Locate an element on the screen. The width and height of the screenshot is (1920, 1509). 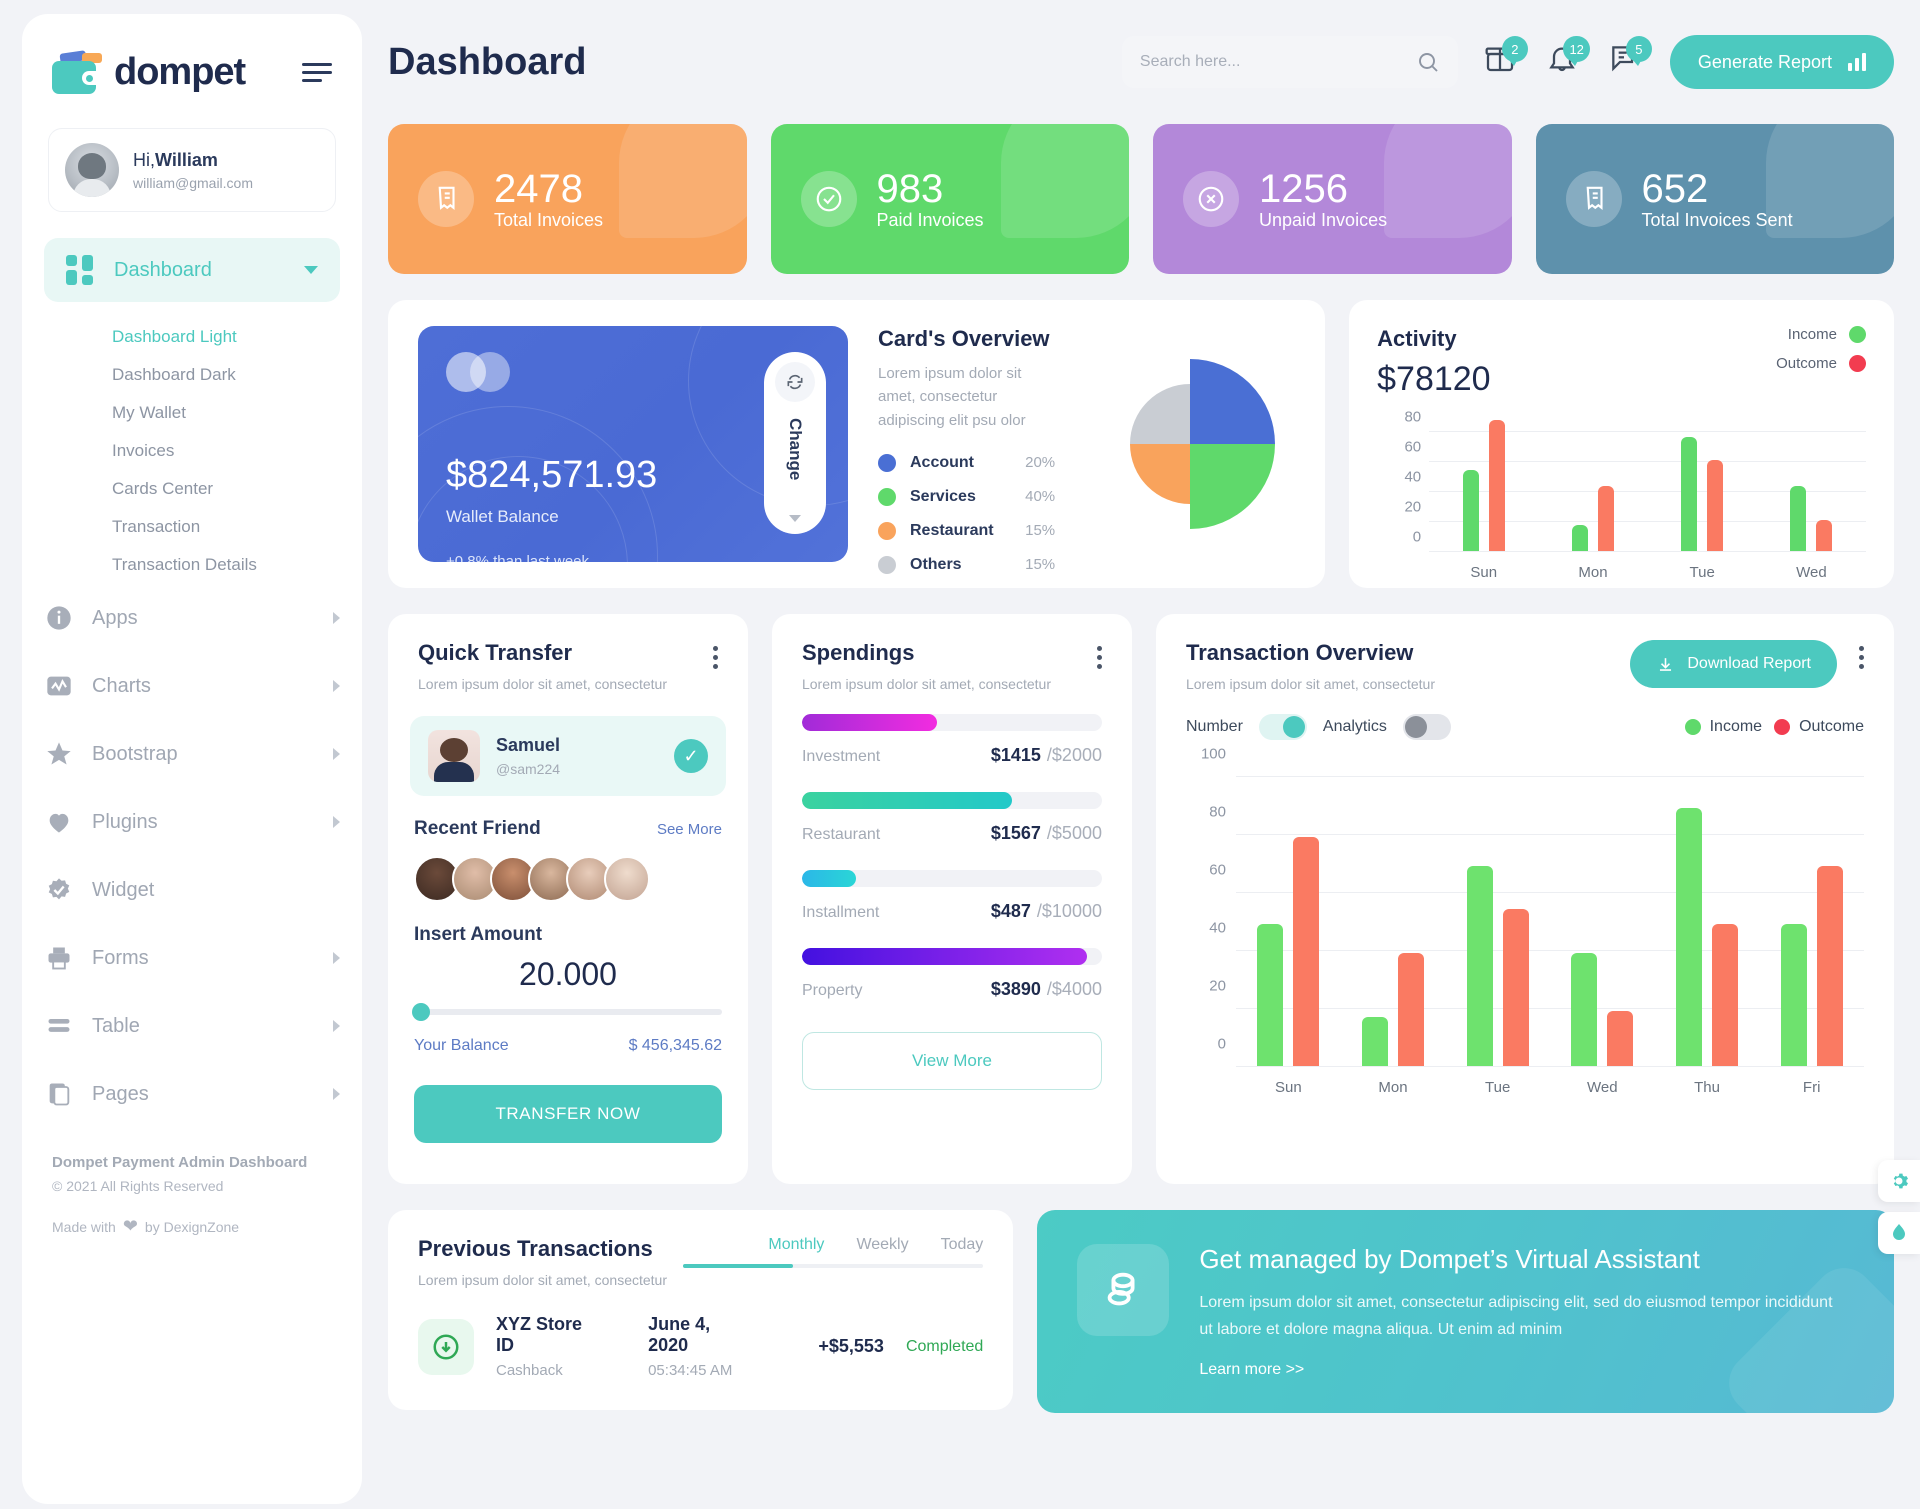
notifications-button: 12 is located at coordinates (1568, 59).